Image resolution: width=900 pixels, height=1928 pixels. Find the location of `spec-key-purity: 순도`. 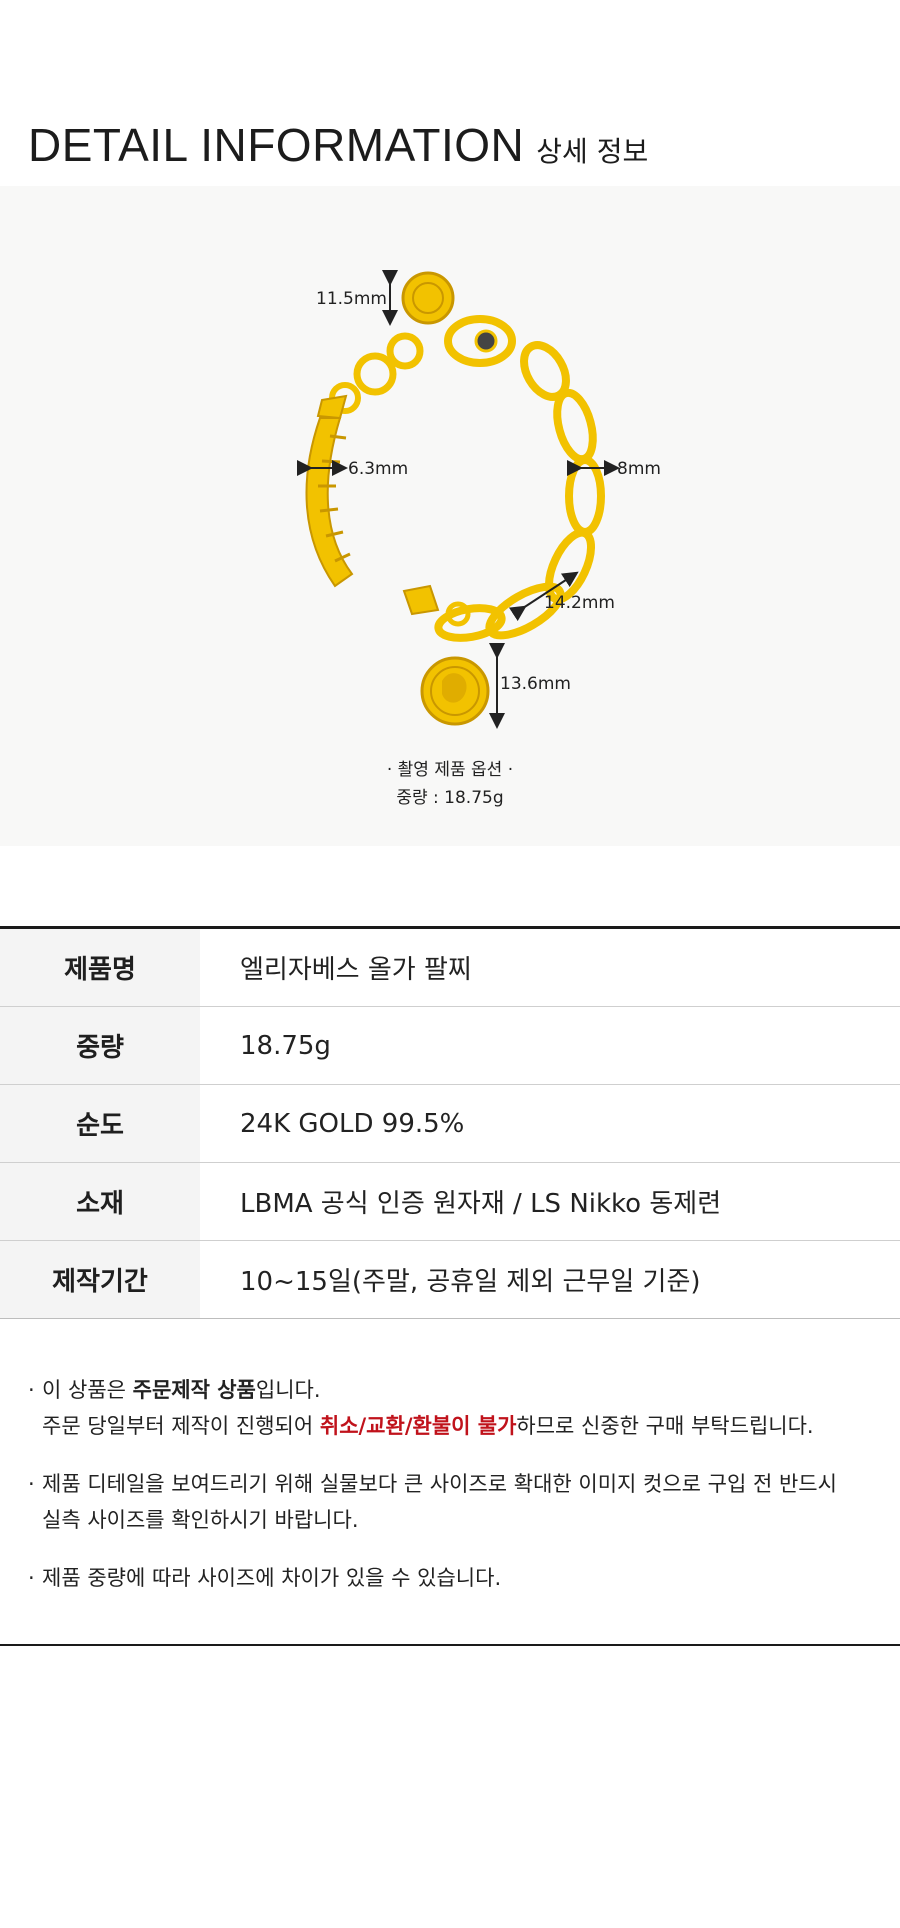

spec-key-purity: 순도 is located at coordinates (100, 1123).